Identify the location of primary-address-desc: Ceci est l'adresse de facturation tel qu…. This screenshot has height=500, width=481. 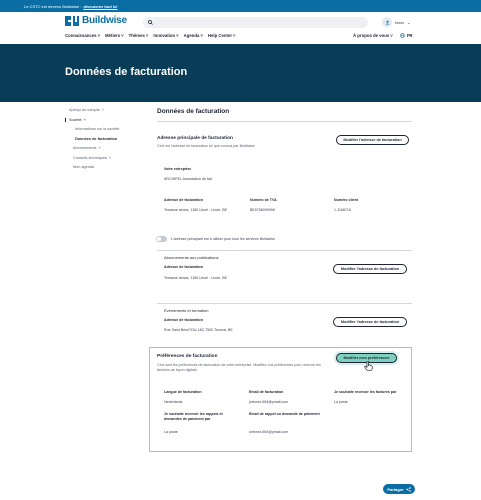
(206, 146).